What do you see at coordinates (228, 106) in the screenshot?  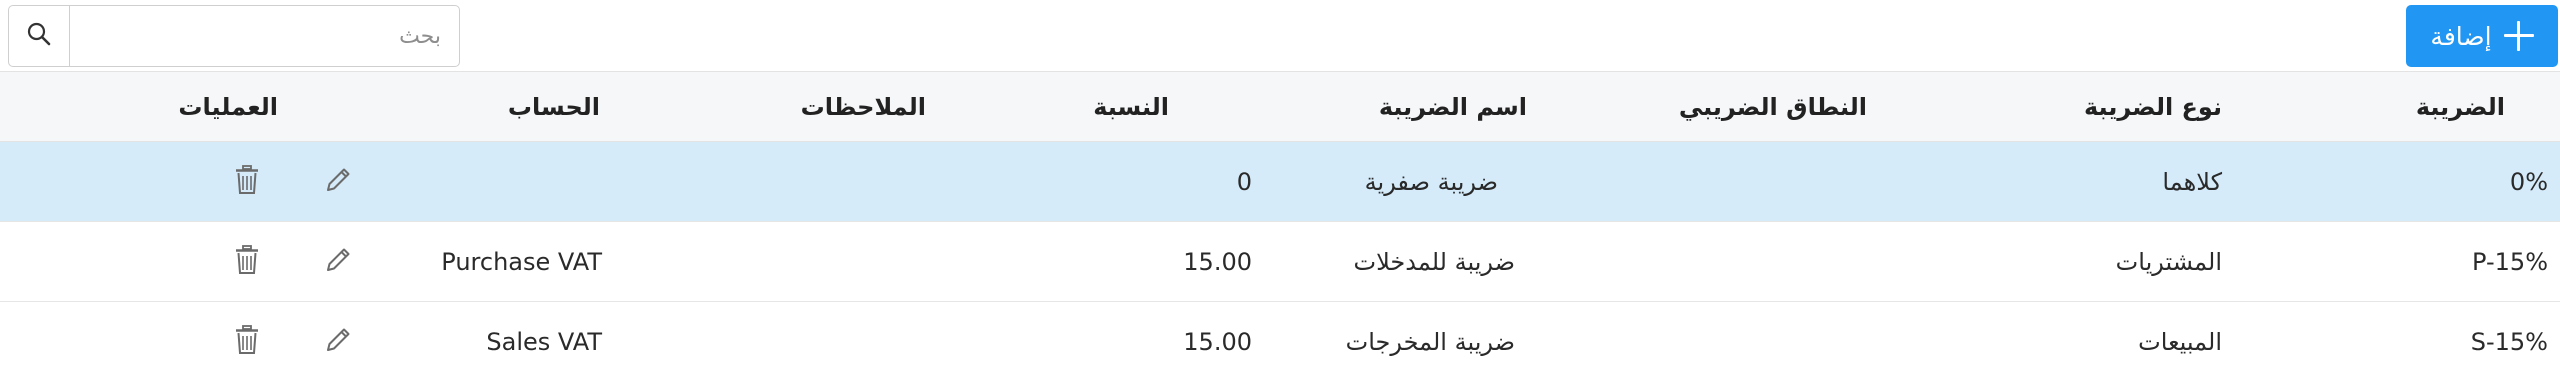 I see `header-actions: العمليات` at bounding box center [228, 106].